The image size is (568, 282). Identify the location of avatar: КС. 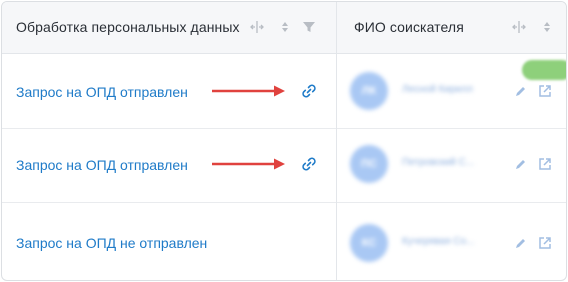
(369, 243).